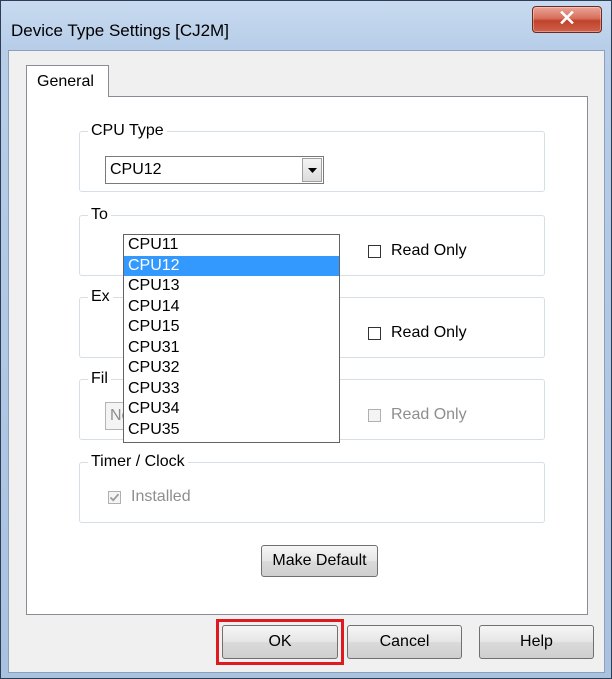 The width and height of the screenshot is (612, 679). What do you see at coordinates (120, 30) in the screenshot?
I see `window-title: Device Type Settings [CJ2M]` at bounding box center [120, 30].